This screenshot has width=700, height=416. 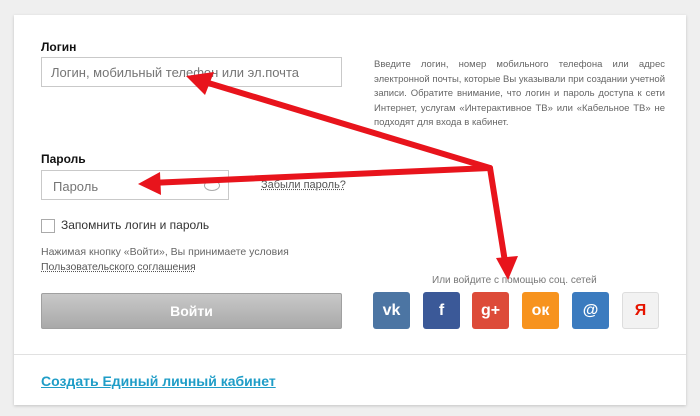 What do you see at coordinates (191, 311) in the screenshot?
I see `login-button: Войти` at bounding box center [191, 311].